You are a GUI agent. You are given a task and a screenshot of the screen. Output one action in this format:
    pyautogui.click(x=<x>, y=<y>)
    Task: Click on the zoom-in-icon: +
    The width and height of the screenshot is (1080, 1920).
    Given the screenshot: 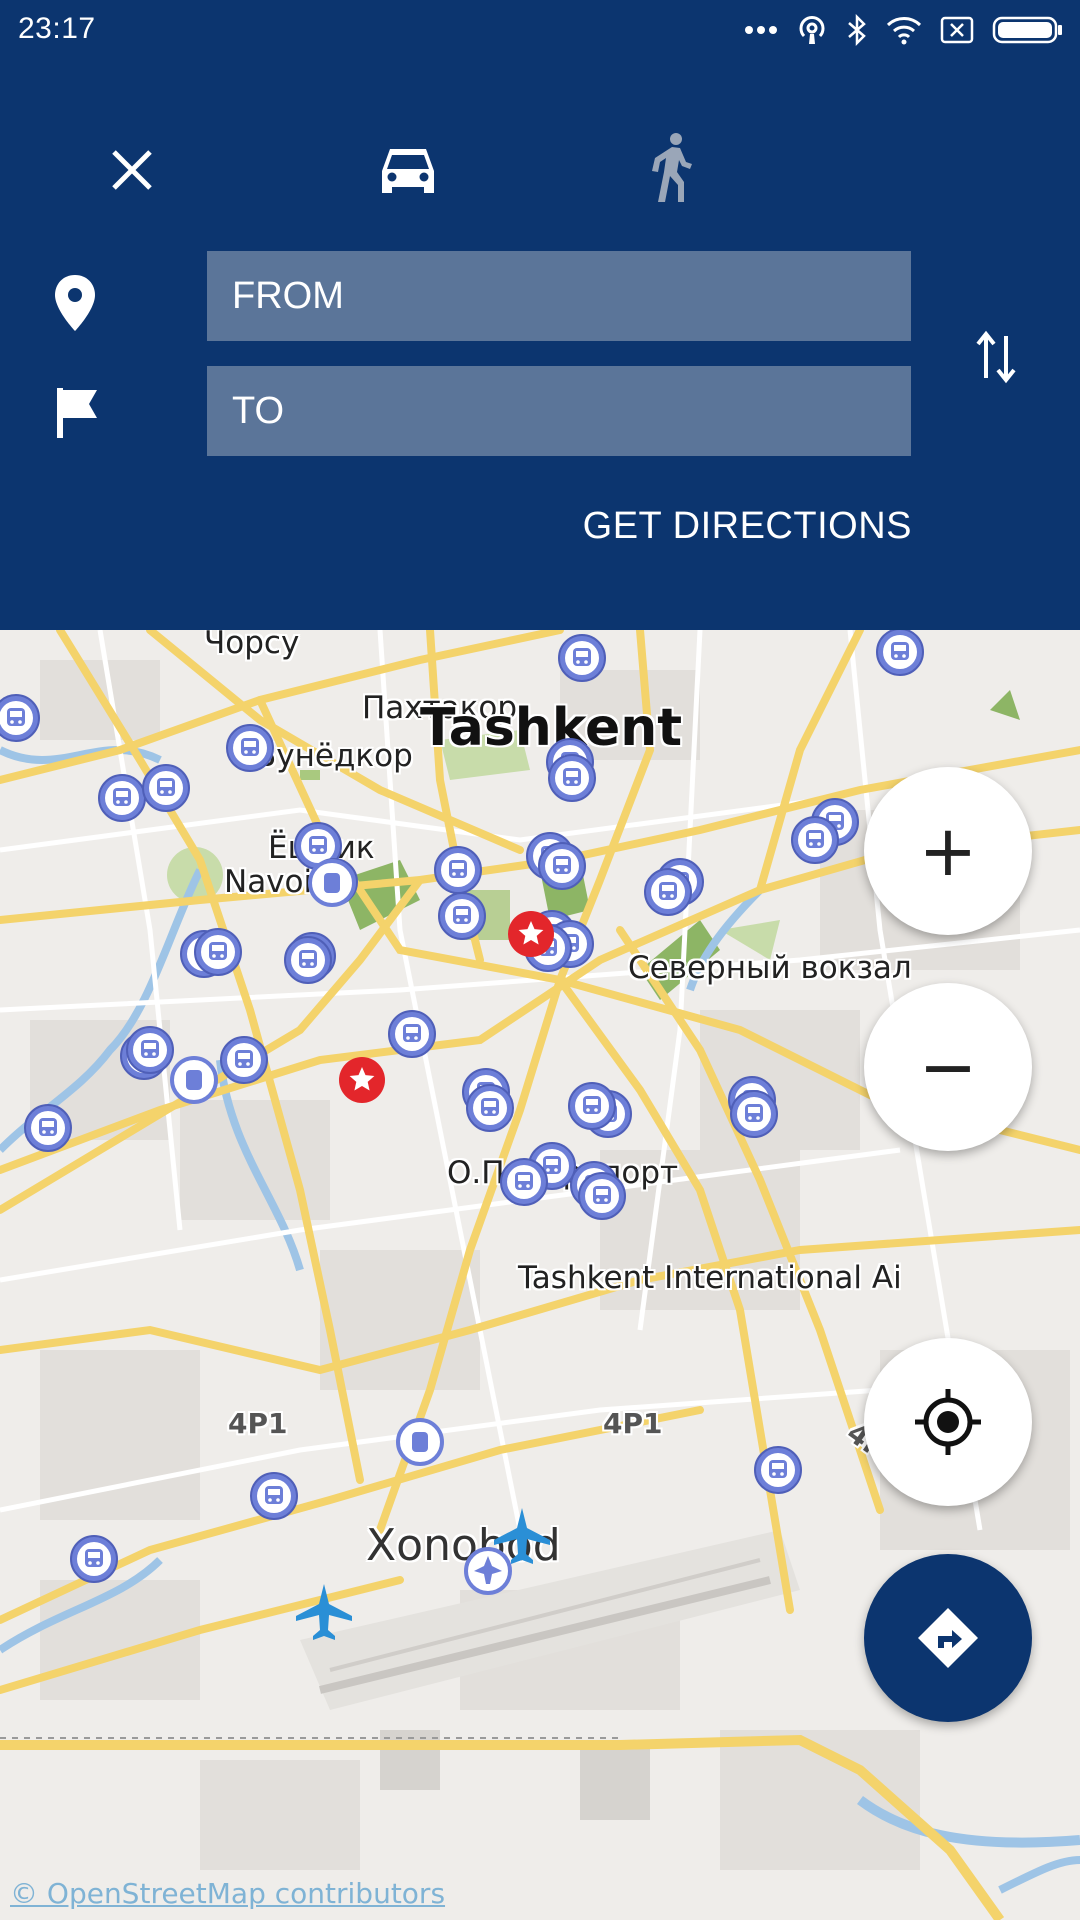 What is the action you would take?
    pyautogui.click(x=948, y=851)
    